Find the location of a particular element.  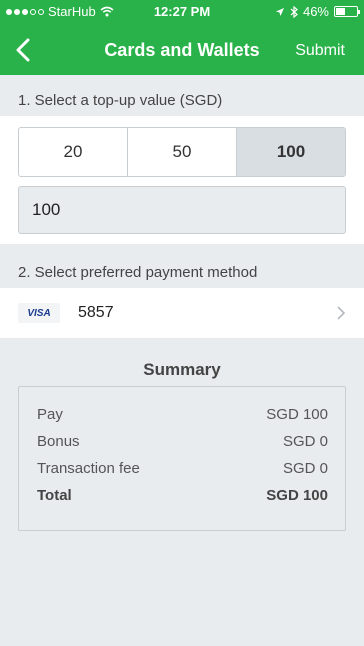

topup-option-50: 50 is located at coordinates (182, 152).